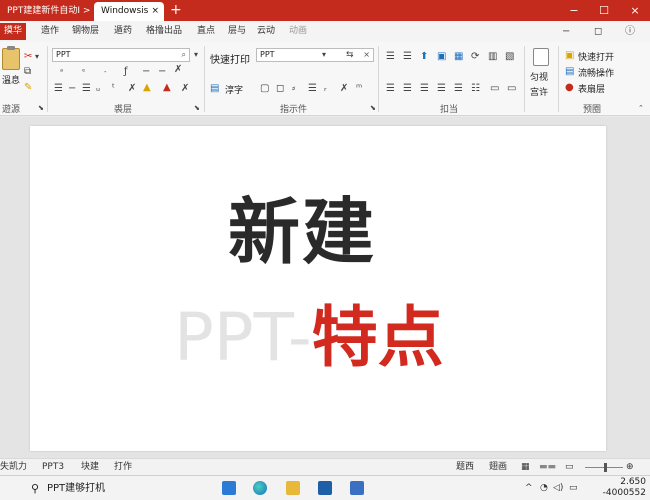 The width and height of the screenshot is (650, 500). What do you see at coordinates (47, 11) in the screenshot?
I see `tab-ppt-document: PPT建建新件自动I >` at bounding box center [47, 11].